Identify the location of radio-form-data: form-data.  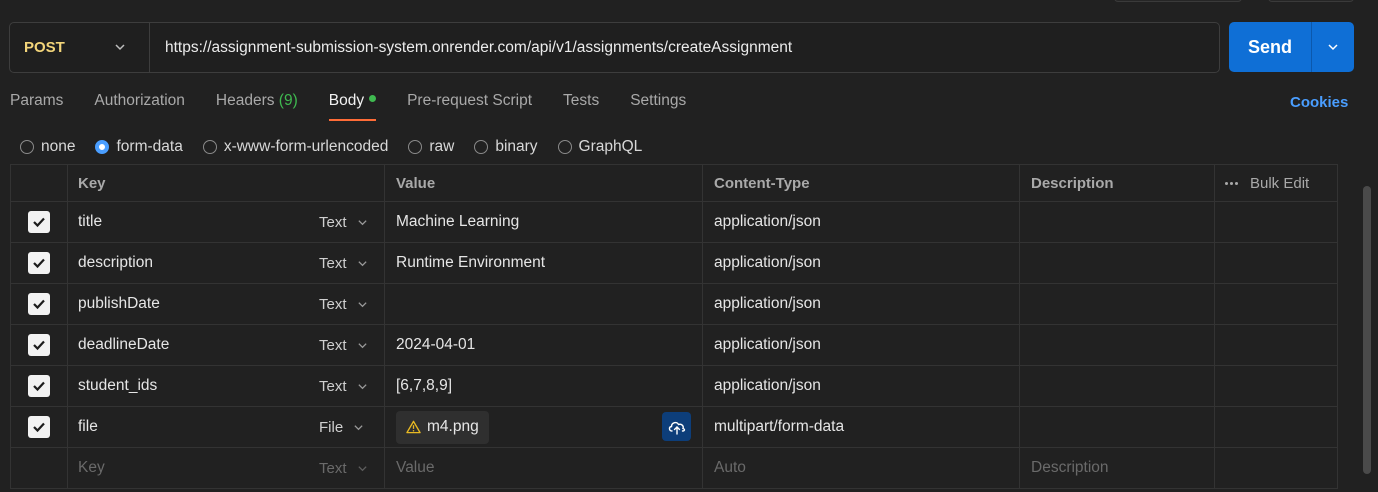
(139, 147).